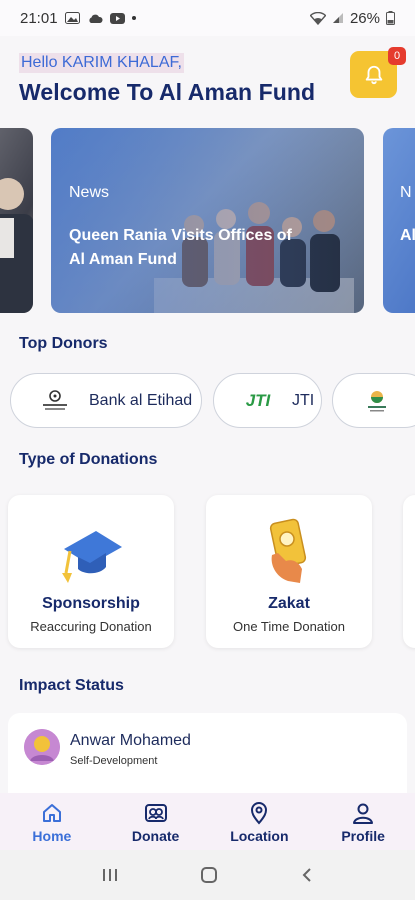 The height and width of the screenshot is (900, 415). What do you see at coordinates (407, 235) in the screenshot?
I see `news-title: Al of` at bounding box center [407, 235].